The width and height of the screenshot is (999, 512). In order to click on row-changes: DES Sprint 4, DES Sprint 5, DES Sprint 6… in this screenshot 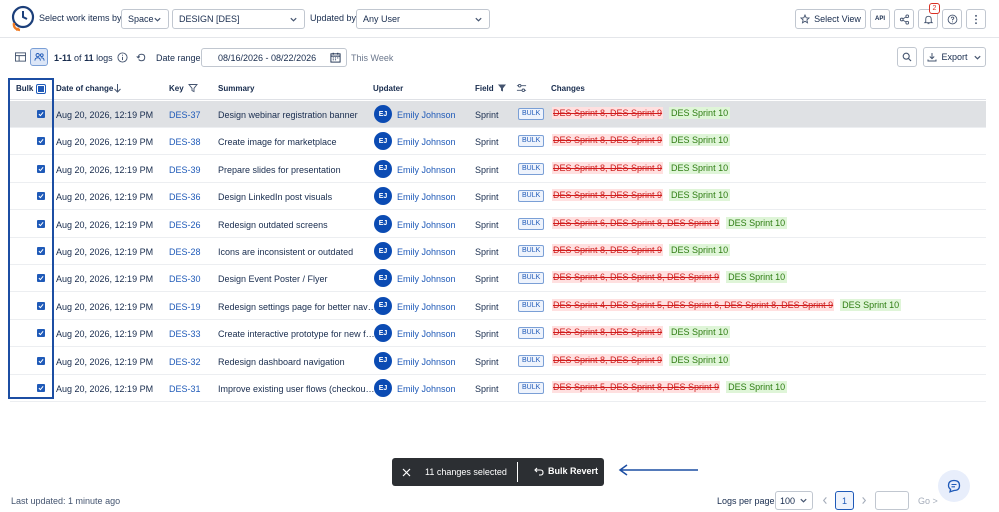, I will do `click(727, 304)`.